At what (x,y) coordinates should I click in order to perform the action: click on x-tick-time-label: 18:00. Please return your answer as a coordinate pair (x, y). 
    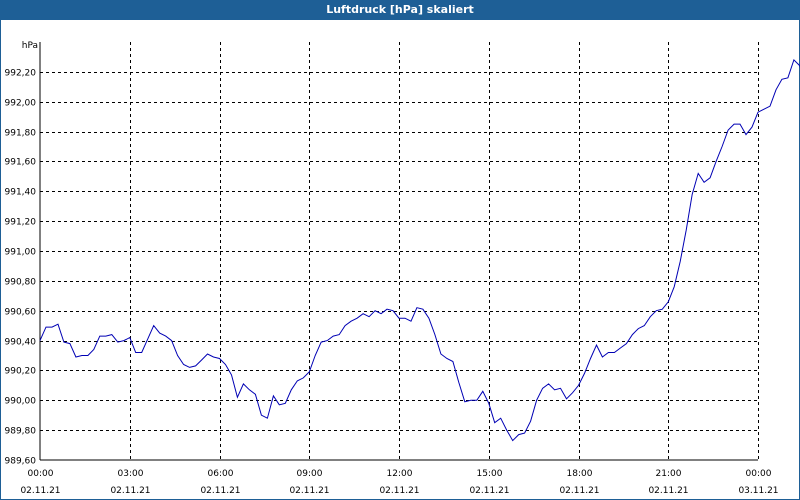
    Looking at the image, I should click on (580, 474).